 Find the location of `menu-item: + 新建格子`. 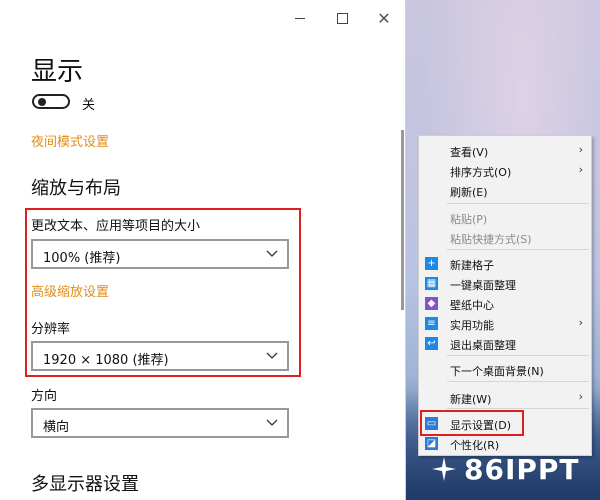

menu-item: + 新建格子 is located at coordinates (505, 264).